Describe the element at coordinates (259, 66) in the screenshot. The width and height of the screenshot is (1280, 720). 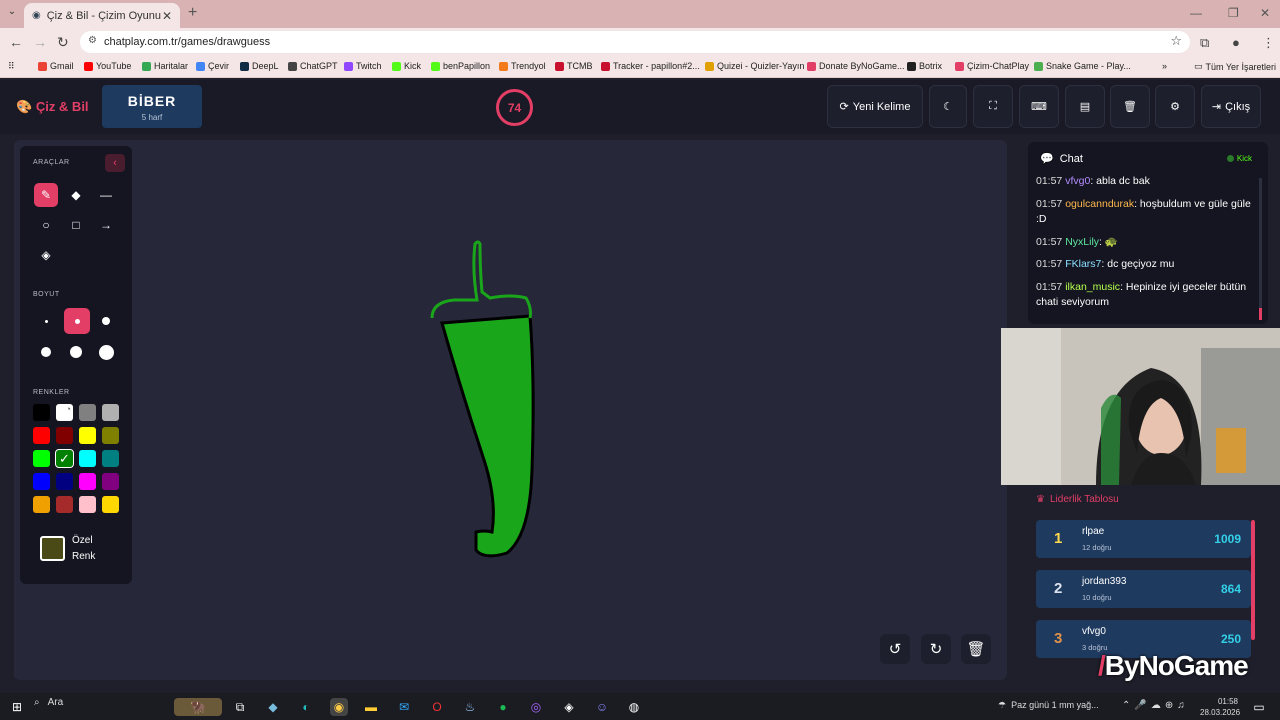
I see `bookmark-item: DeepL` at that location.